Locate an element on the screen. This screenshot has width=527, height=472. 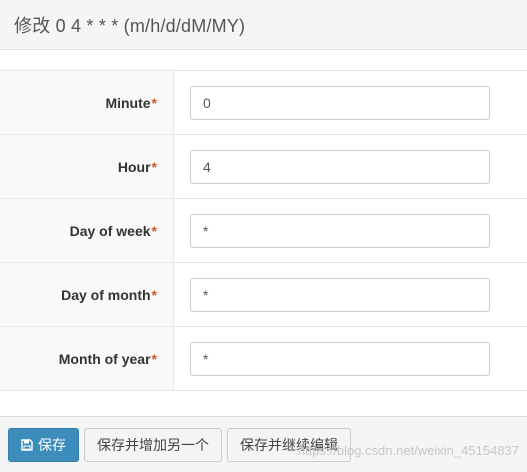
form-row-minute: Minute * is located at coordinates (263, 103).